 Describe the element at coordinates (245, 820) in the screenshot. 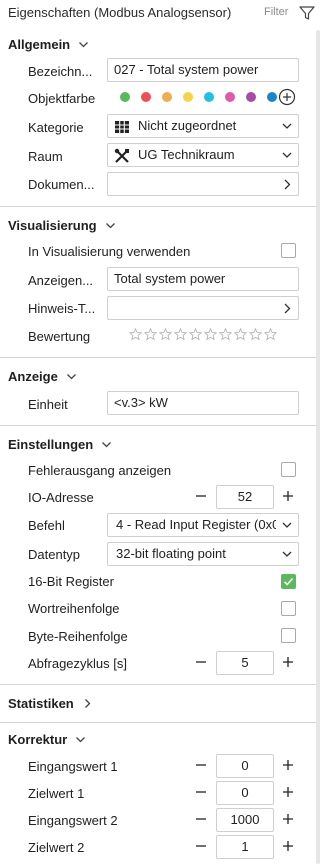

I see `eingangswert-2-input: 1000` at that location.